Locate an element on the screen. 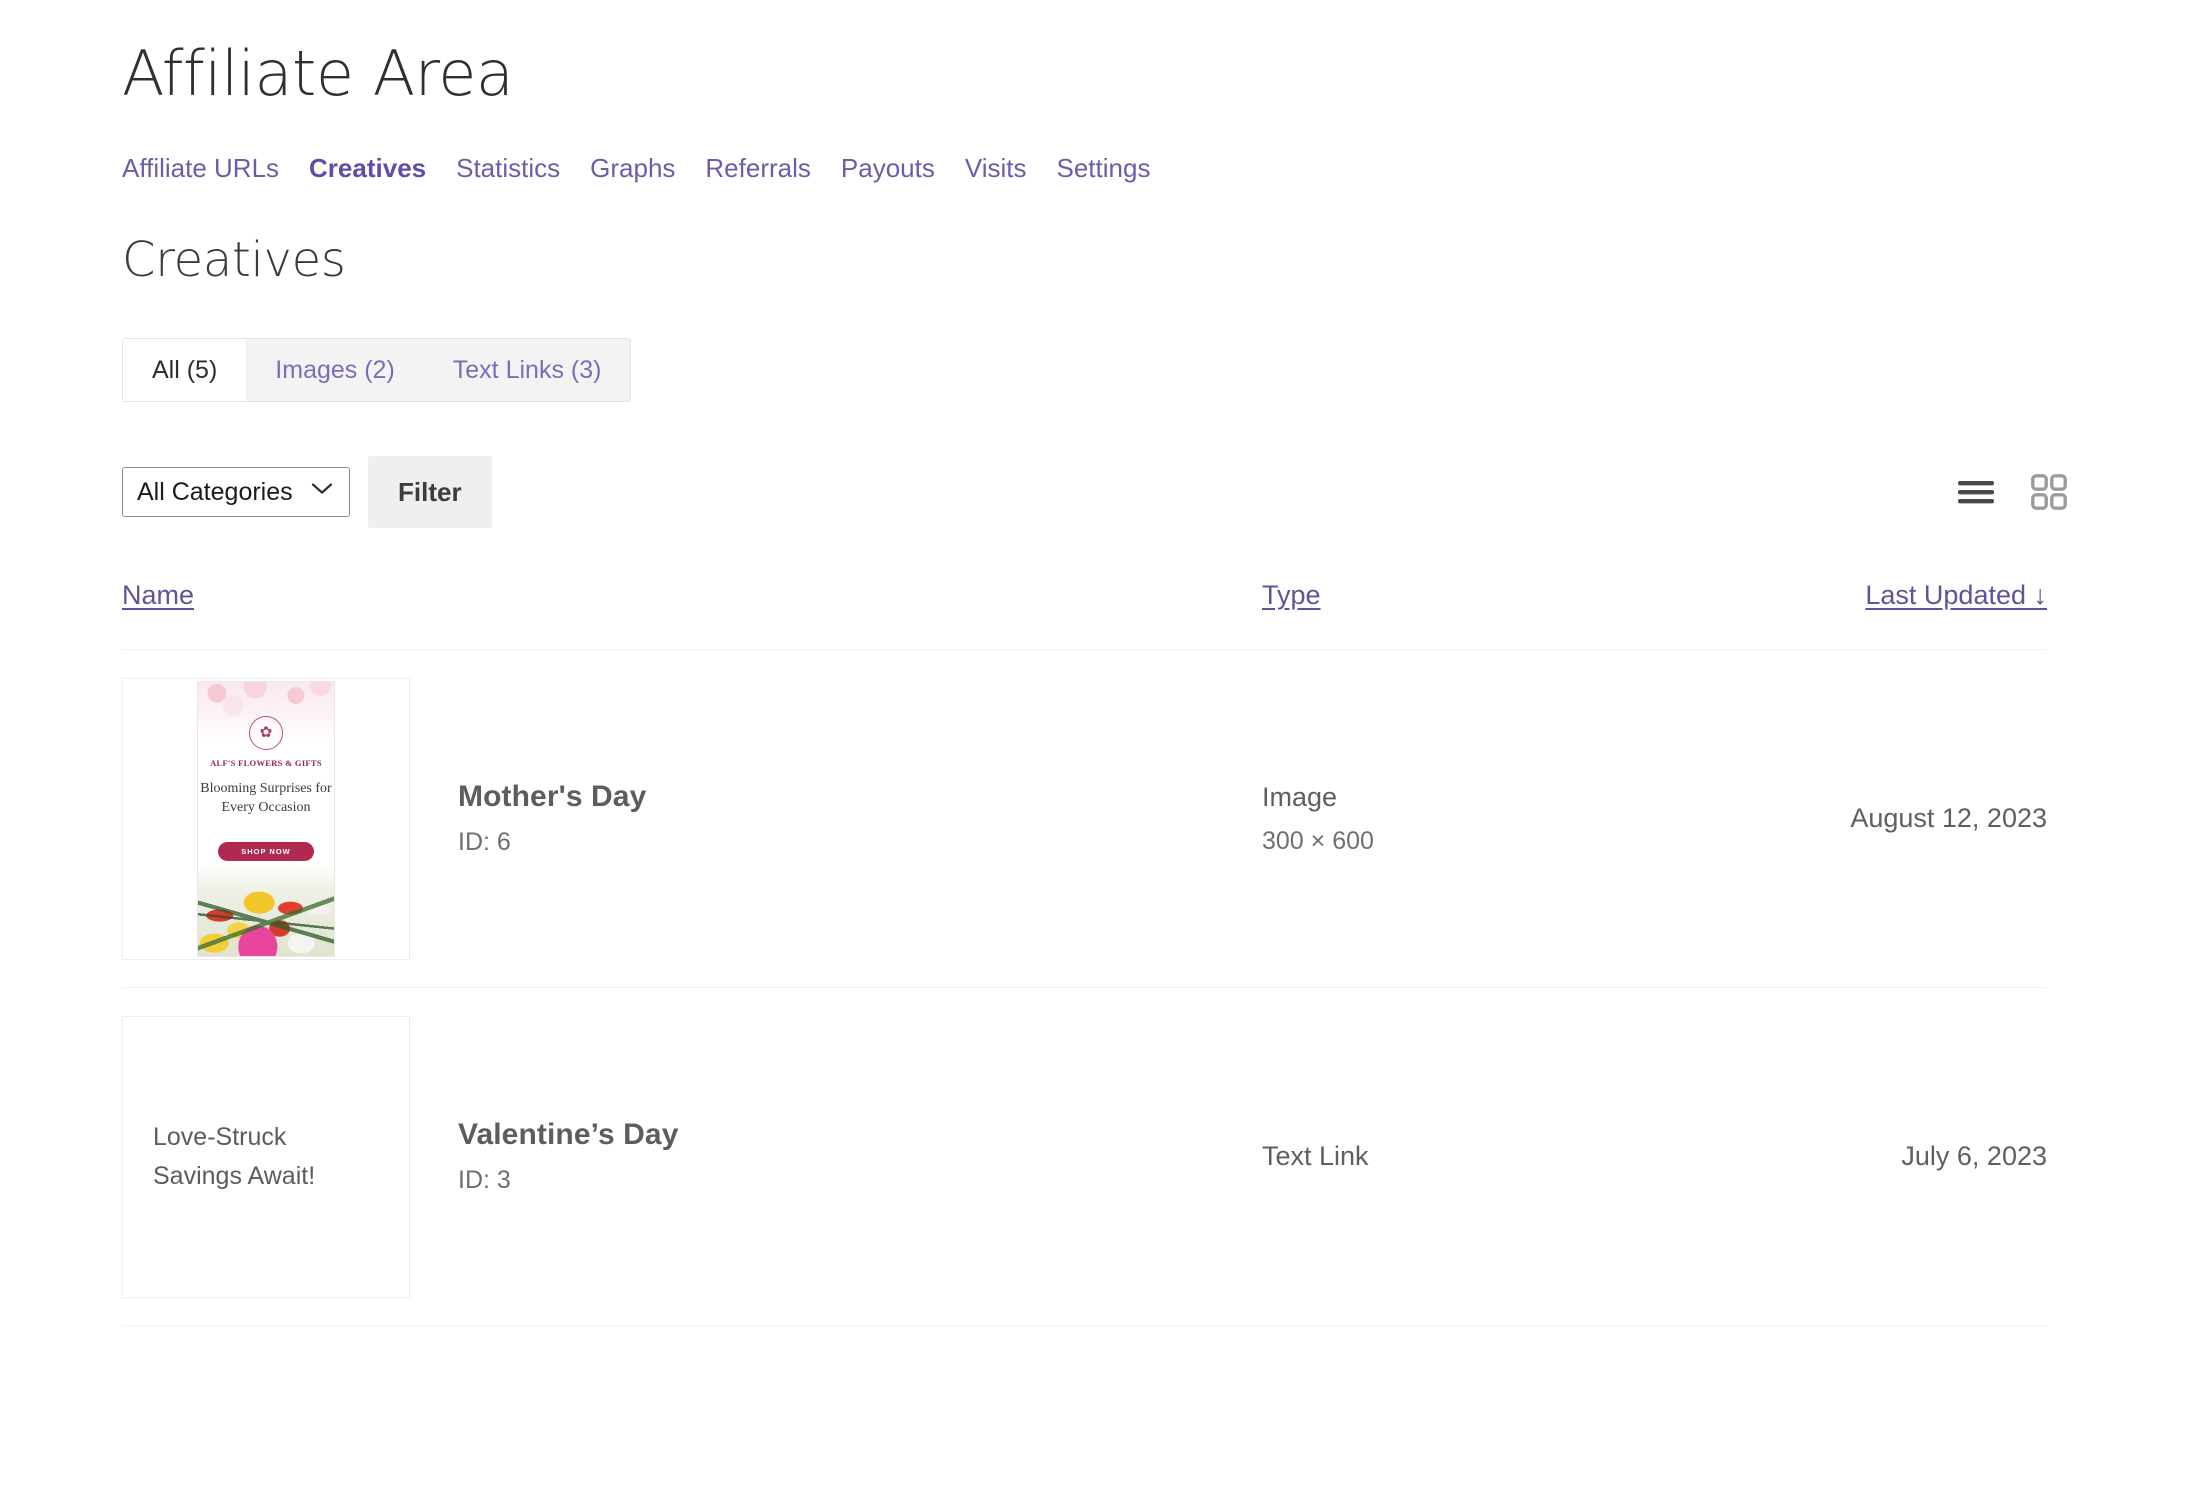 This screenshot has width=2194, height=1510. category-select-wrapper: All Categories is located at coordinates (236, 492).